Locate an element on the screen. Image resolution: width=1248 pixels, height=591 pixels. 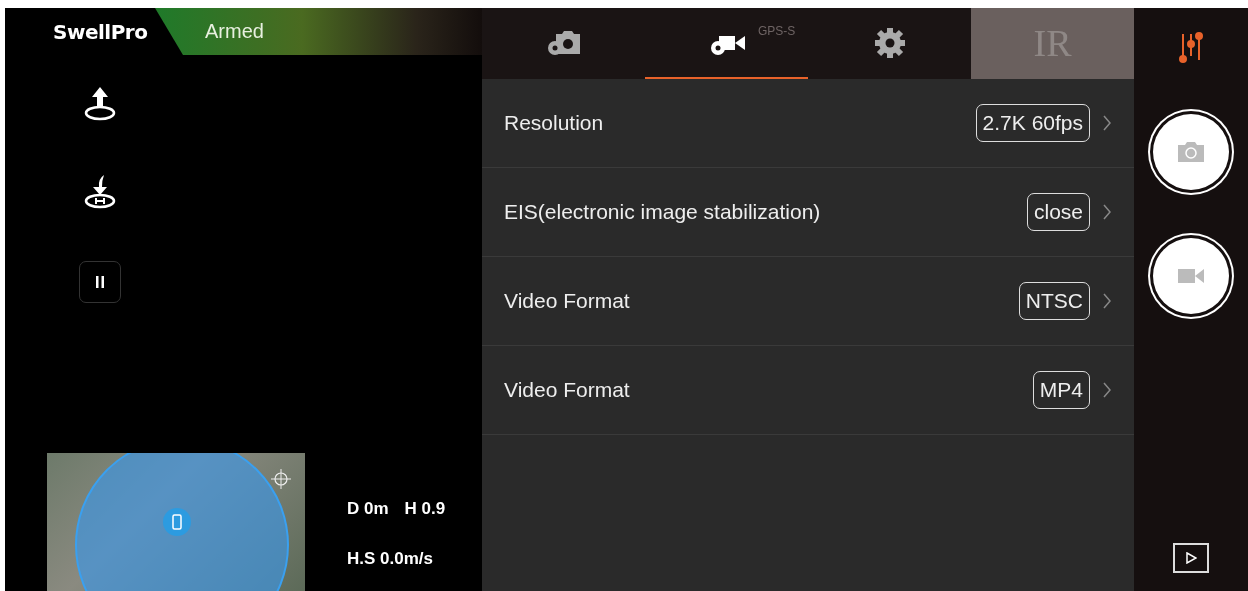
sliders-icon is located at coordinates (1191, 47).